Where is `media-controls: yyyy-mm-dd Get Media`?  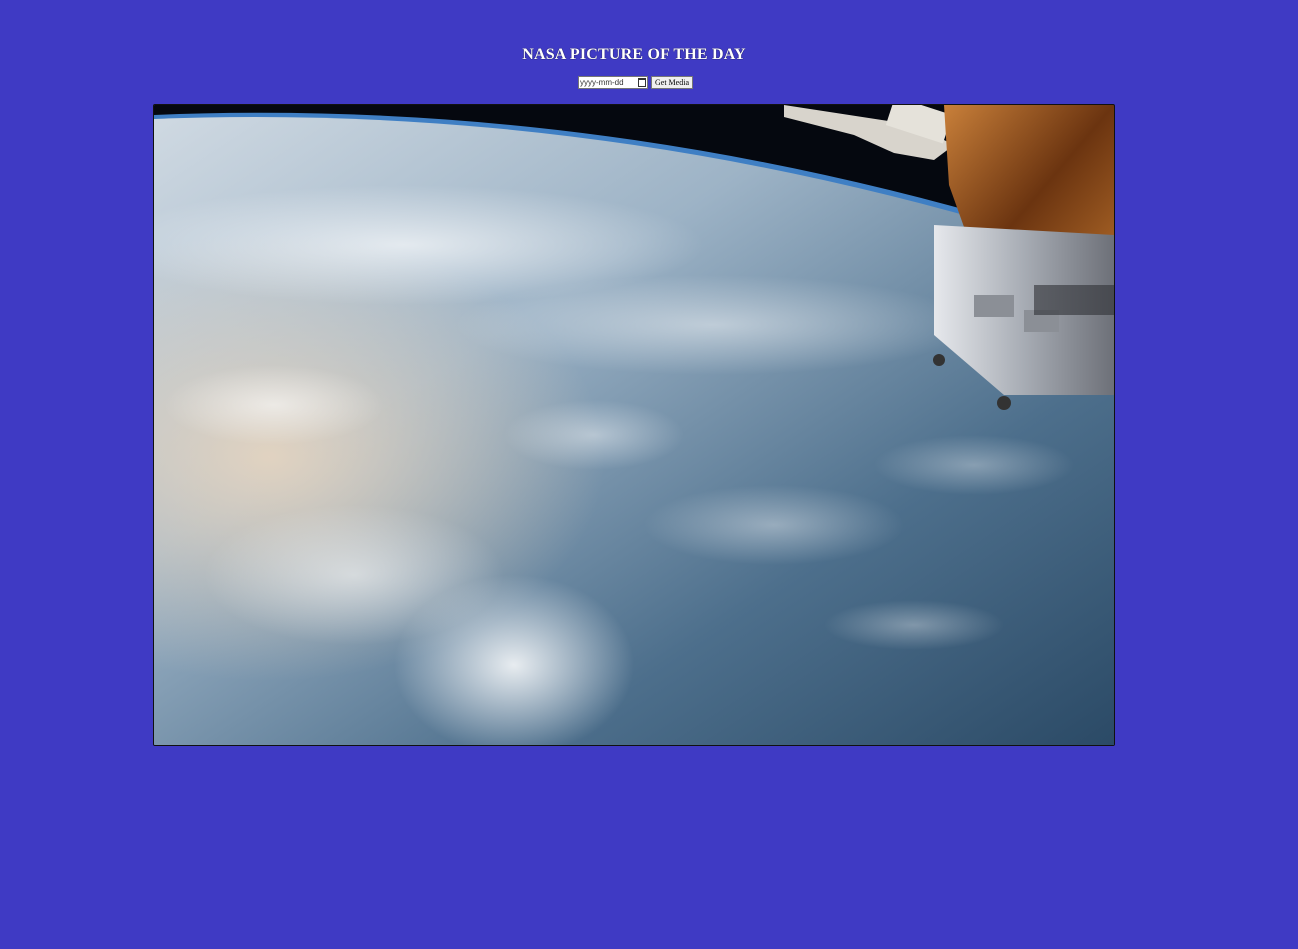
media-controls: yyyy-mm-dd Get Media is located at coordinates (635, 82).